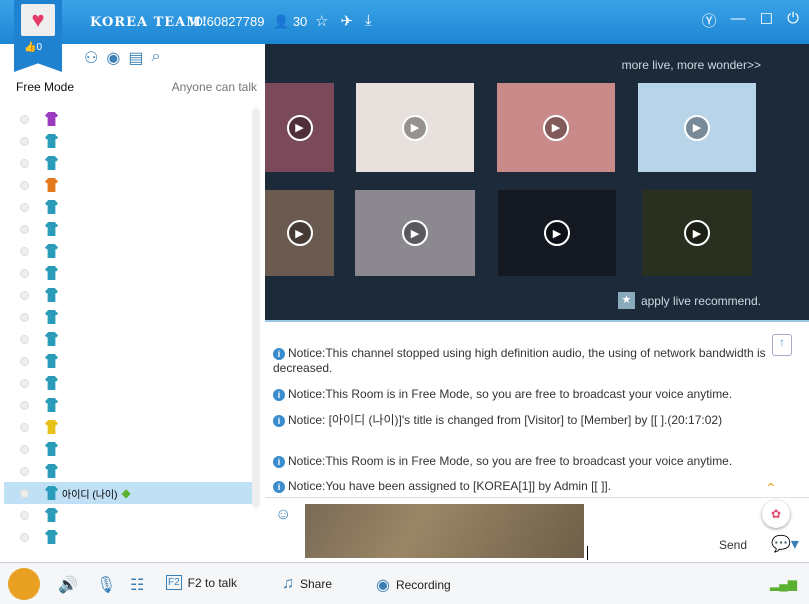  Describe the element at coordinates (733, 545) in the screenshot. I see `send-button: Send` at that location.